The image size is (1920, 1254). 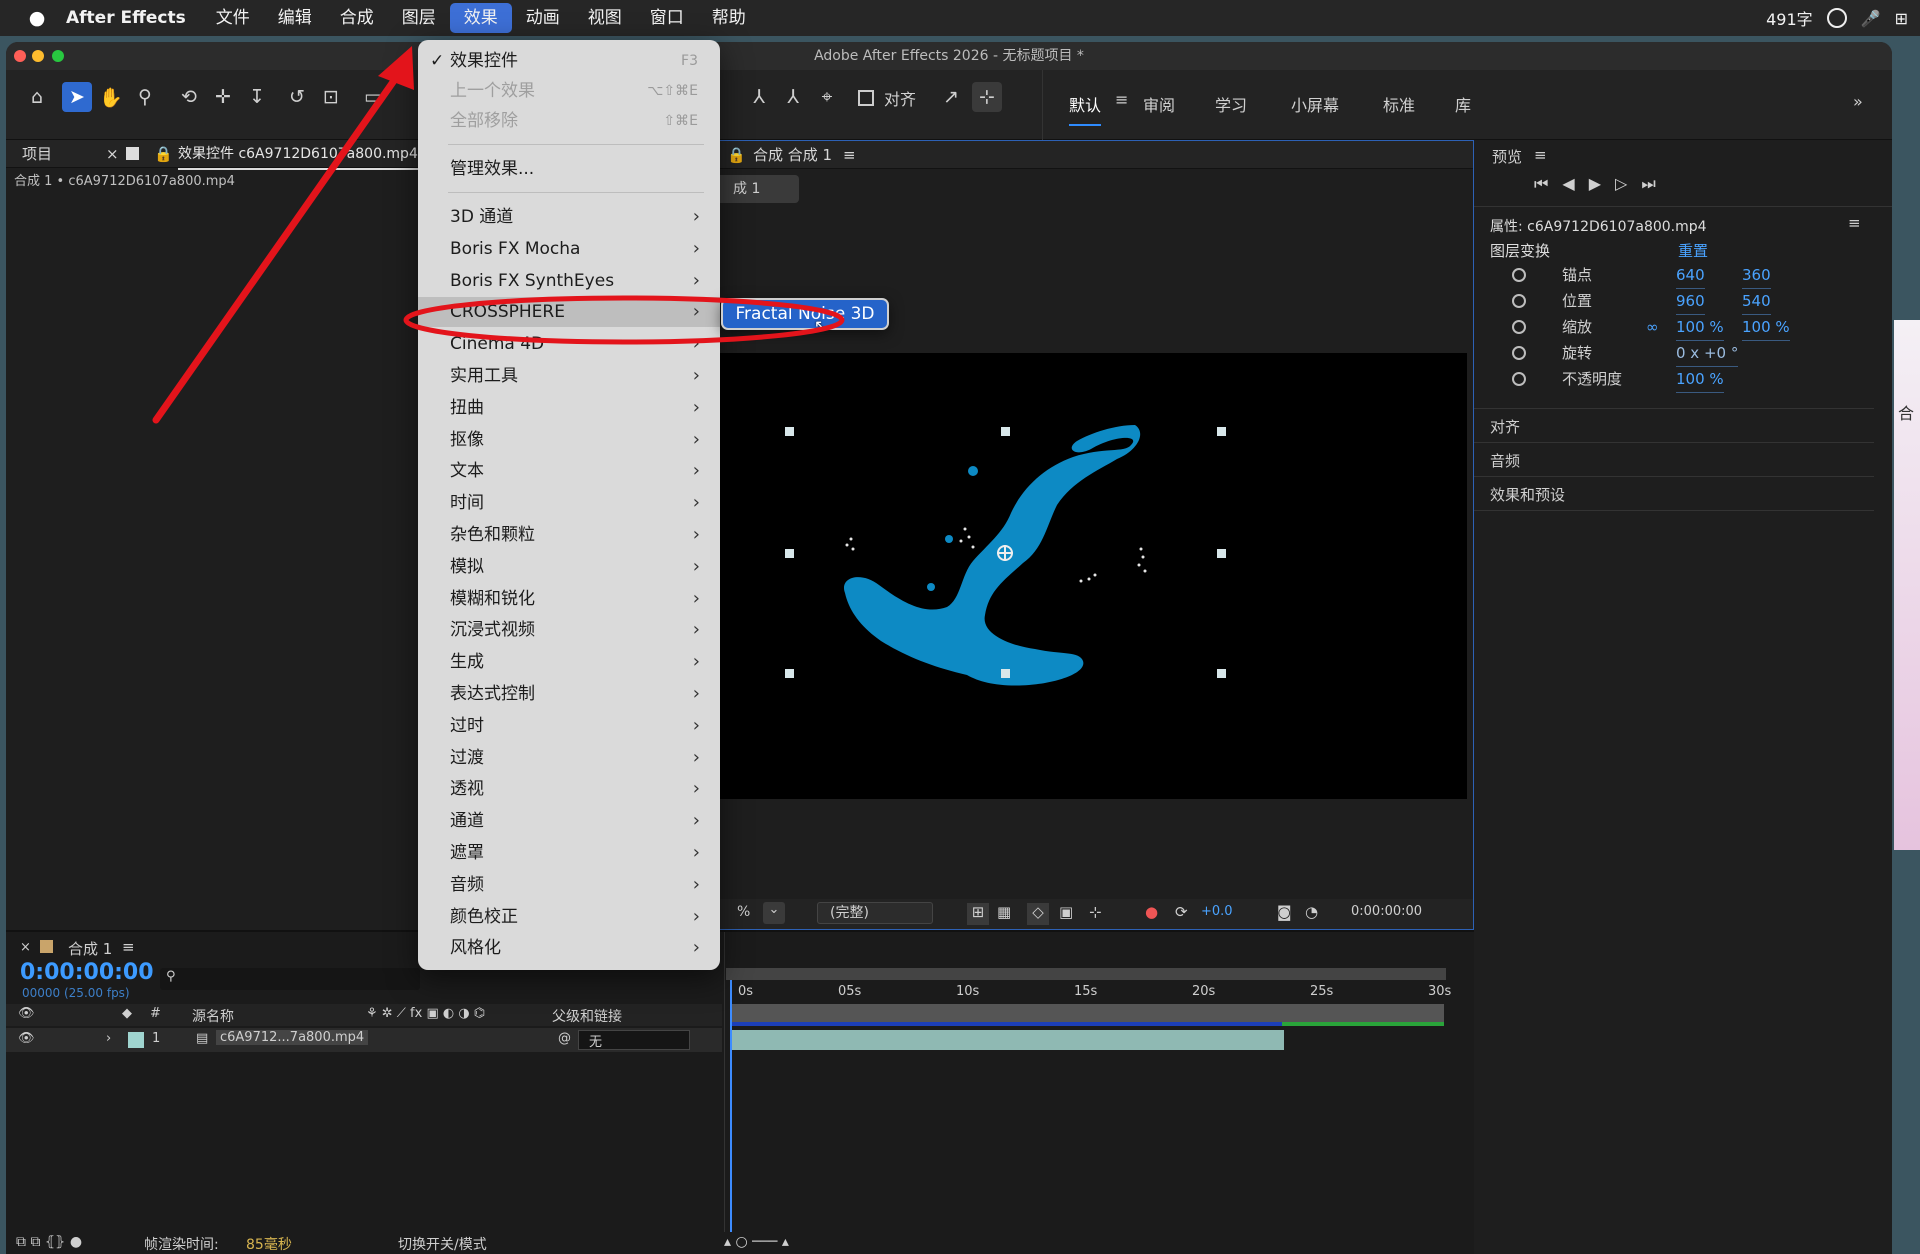 I want to click on red-highlight-ellipse, so click(x=624, y=320).